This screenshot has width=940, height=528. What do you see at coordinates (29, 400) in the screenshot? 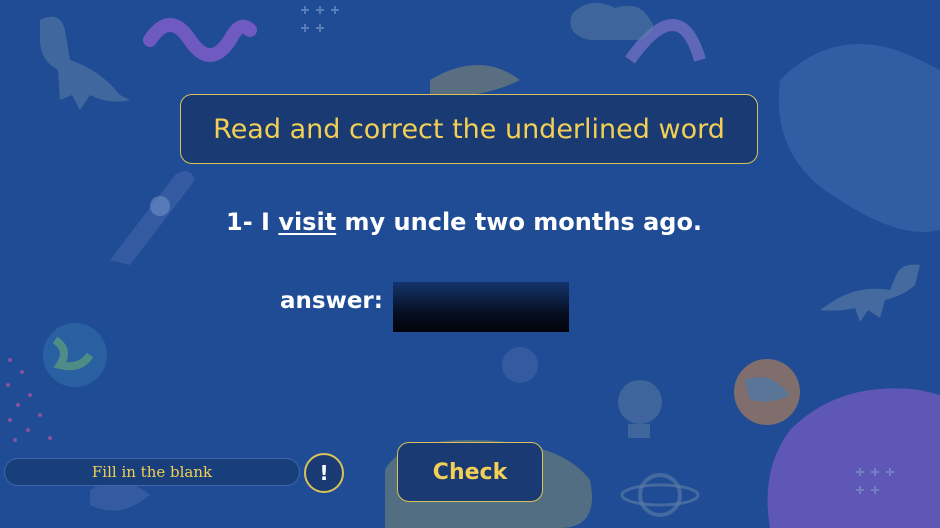
I see `dots-pattern` at bounding box center [29, 400].